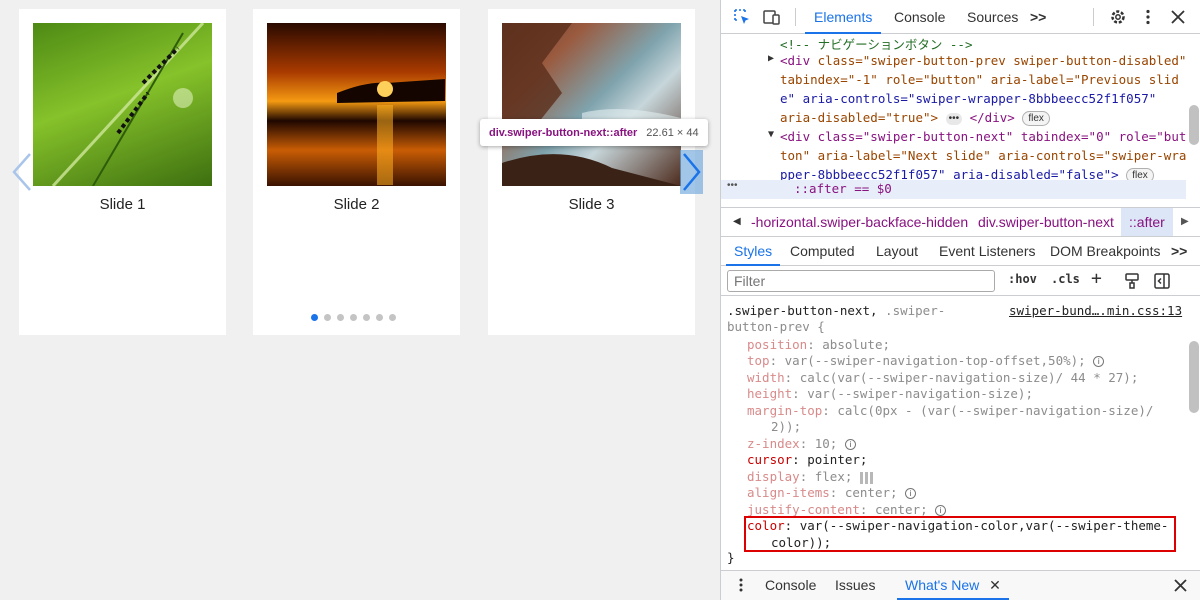 The height and width of the screenshot is (600, 1200). Describe the element at coordinates (1132, 281) in the screenshot. I see `paint-brush-icon` at that location.